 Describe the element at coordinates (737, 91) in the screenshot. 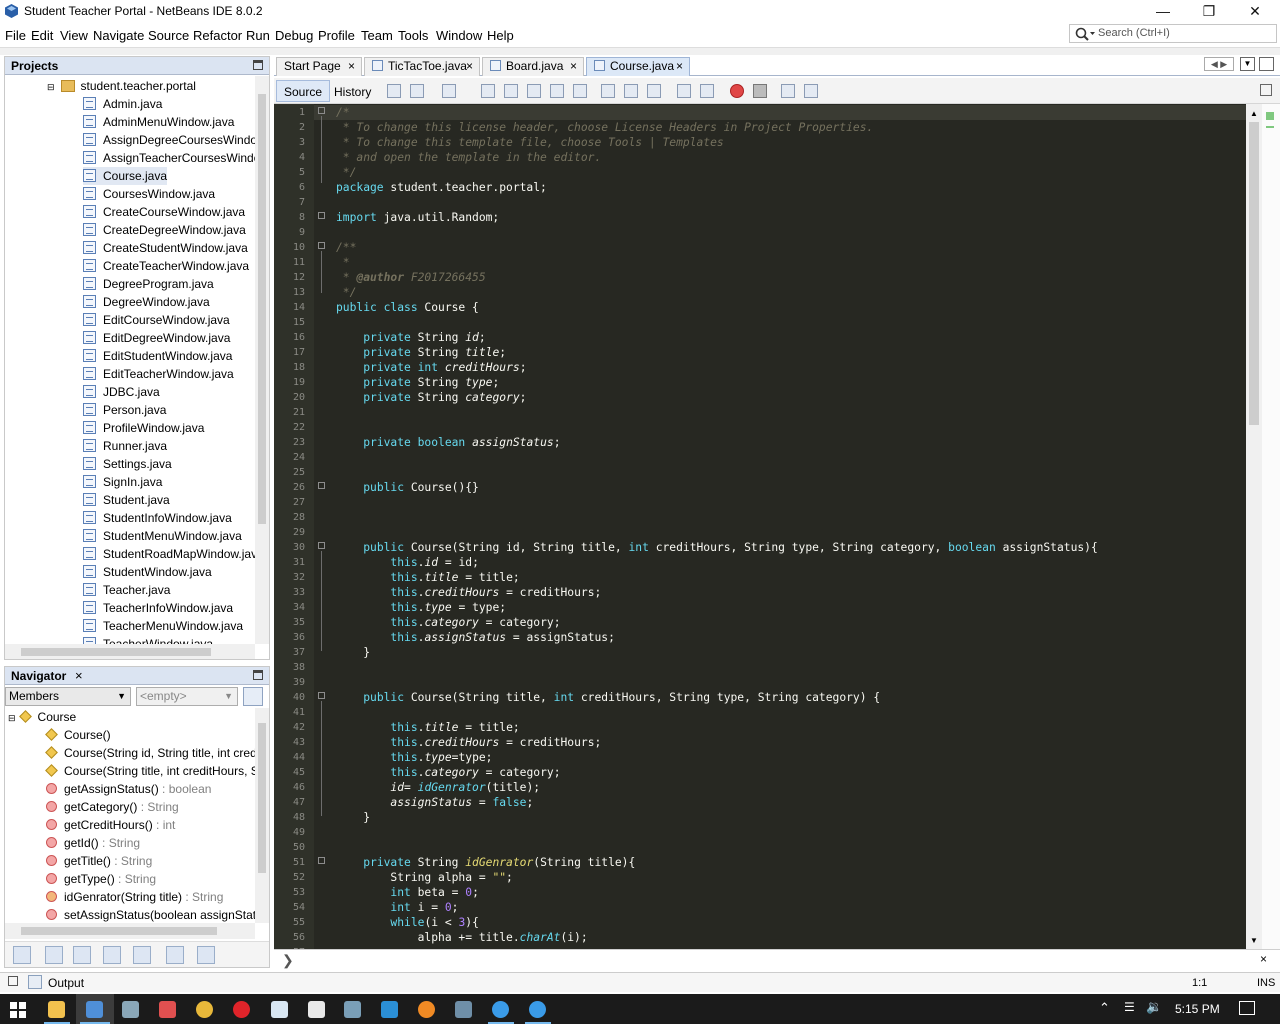

I see `start-macro-icon` at that location.